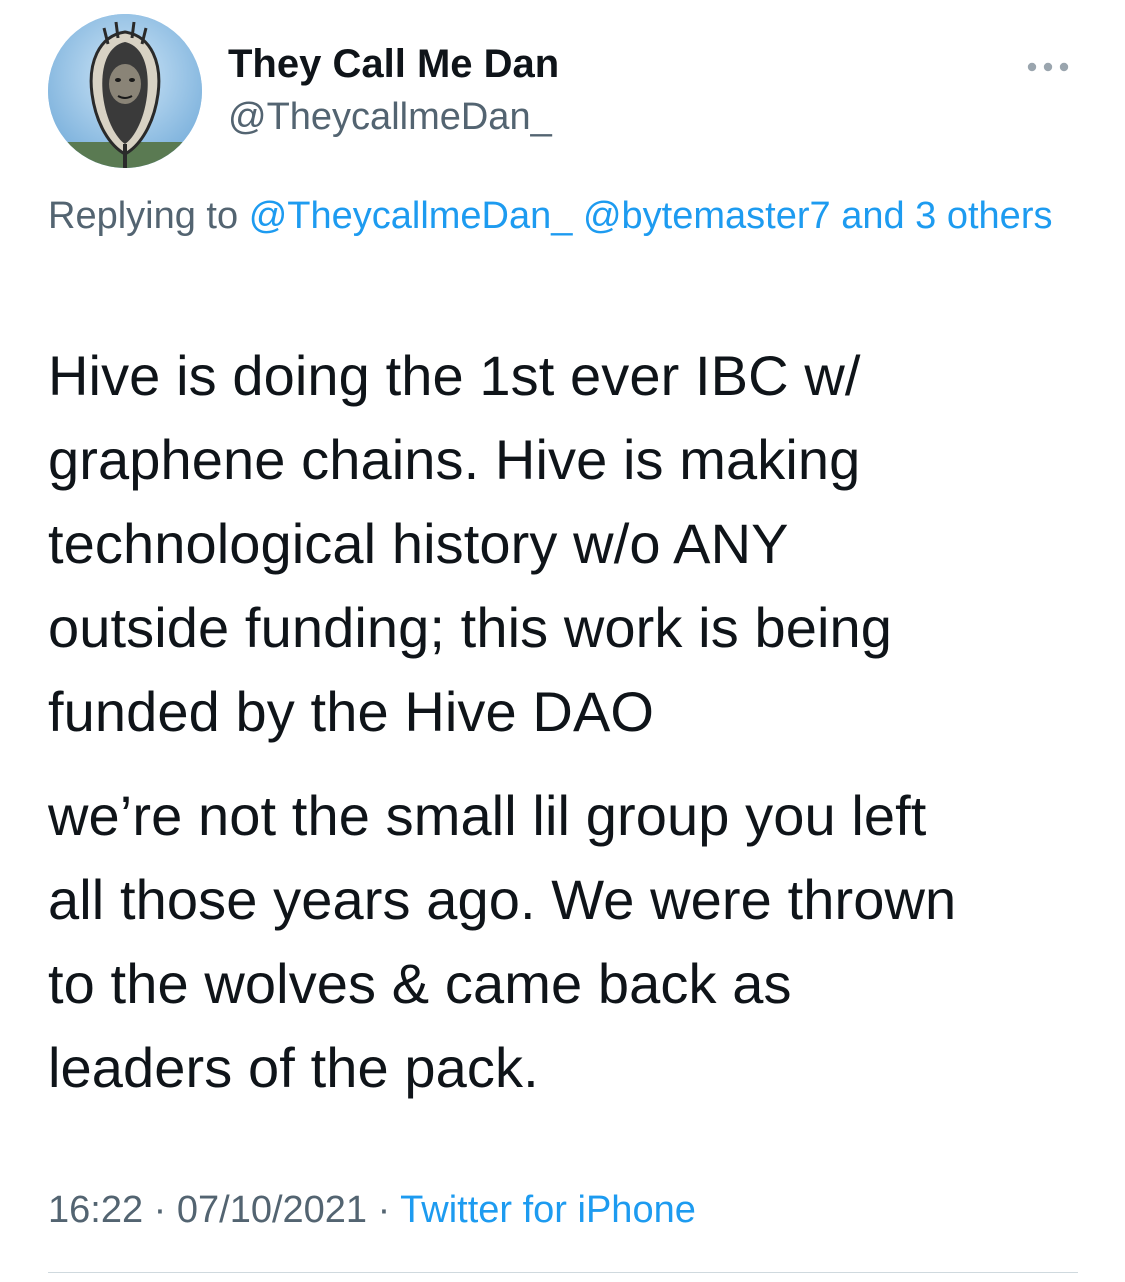 This screenshot has height=1282, width=1125. What do you see at coordinates (393, 91) in the screenshot?
I see `author-names: They Call Me Dan @TheycallmeDan_` at bounding box center [393, 91].